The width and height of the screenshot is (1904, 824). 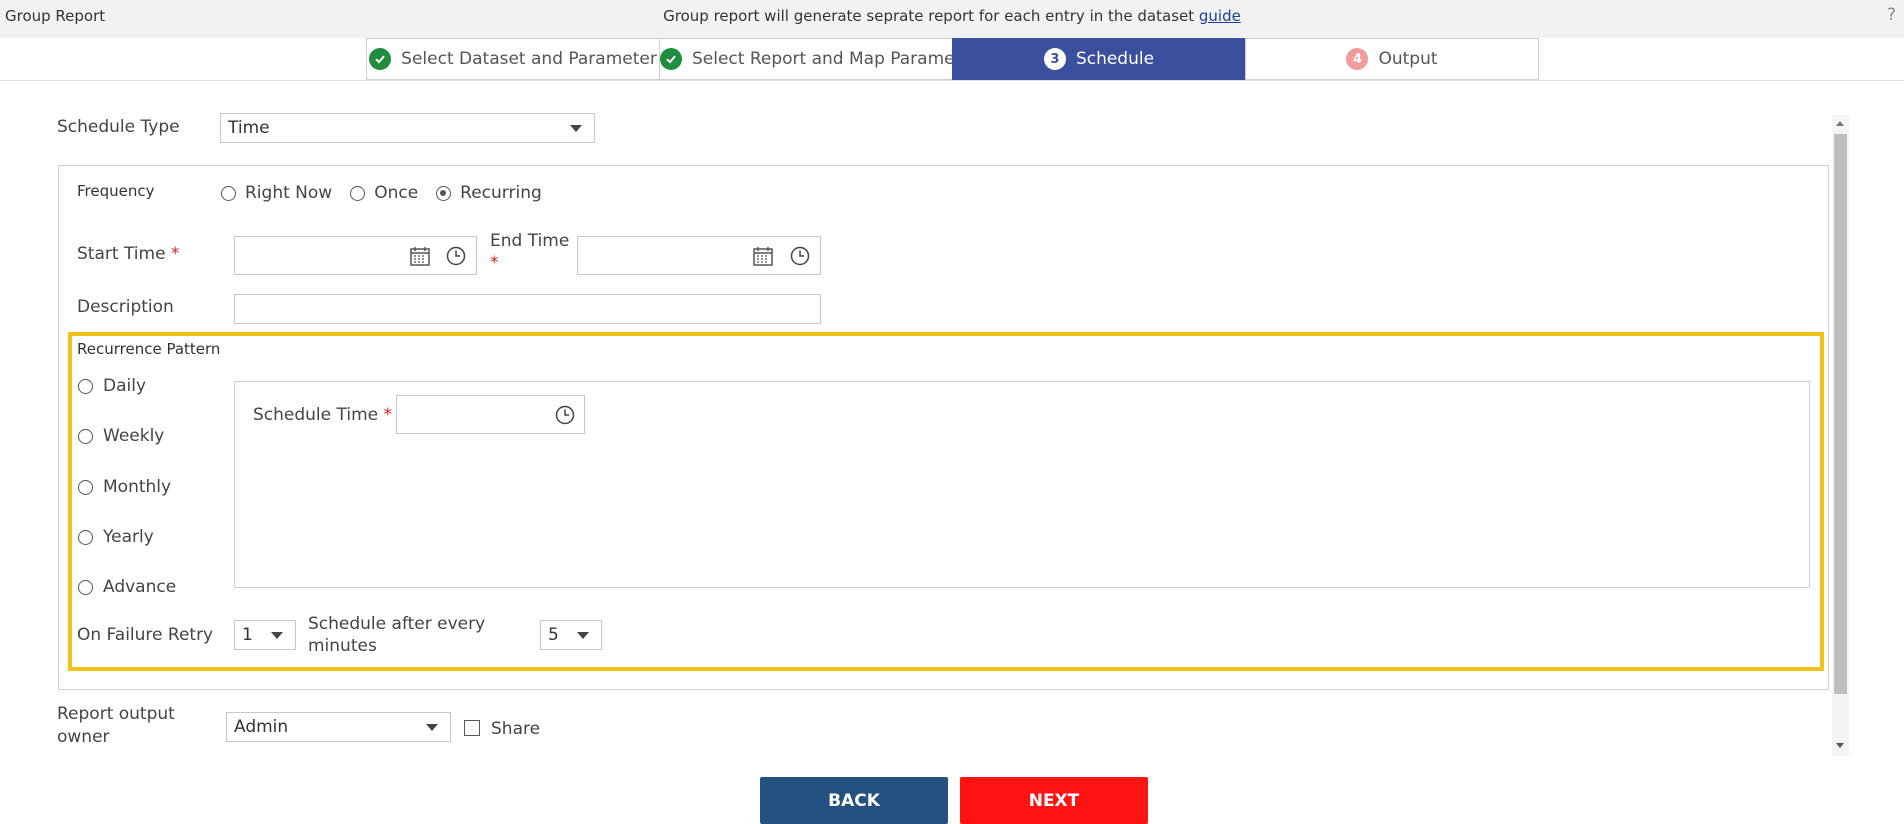 I want to click on schedule-time-label: Schedule Time *, so click(x=323, y=415).